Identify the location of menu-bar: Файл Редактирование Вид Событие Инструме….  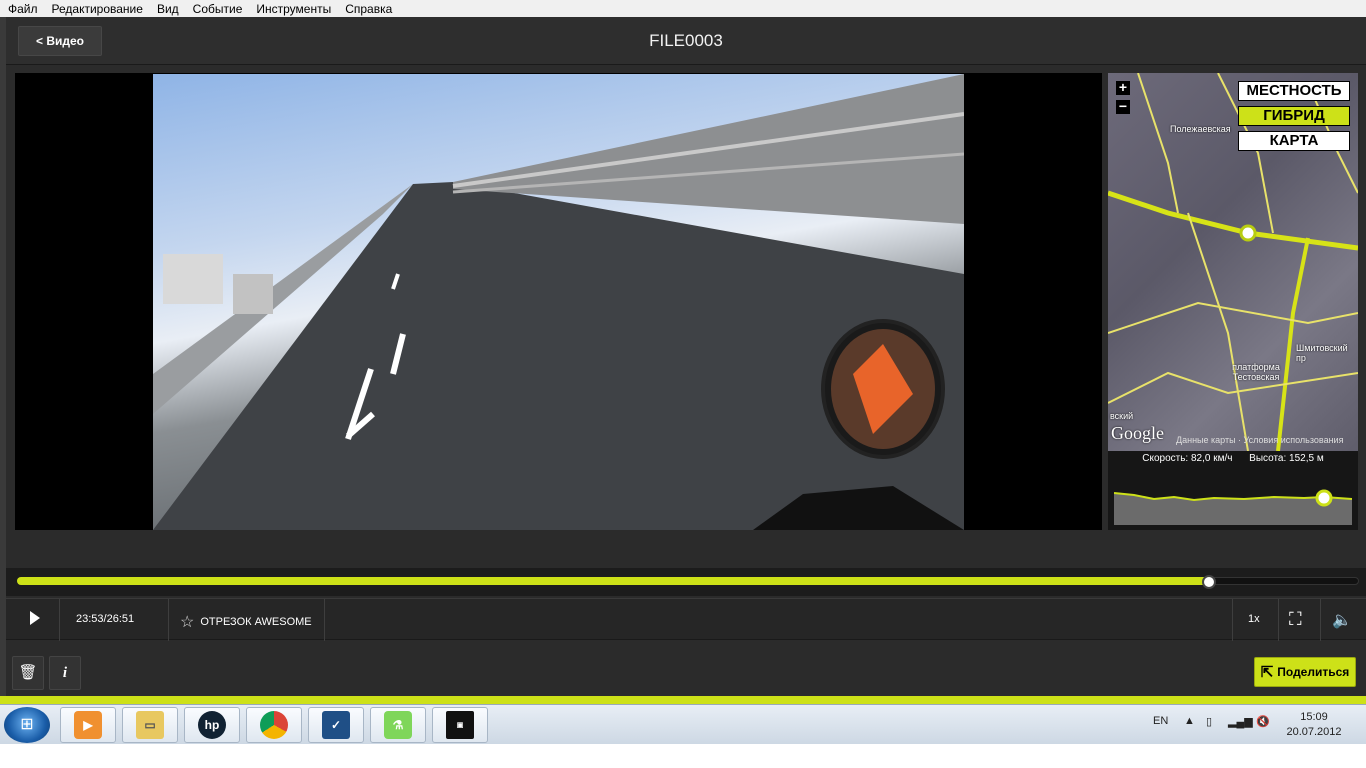
(683, 8).